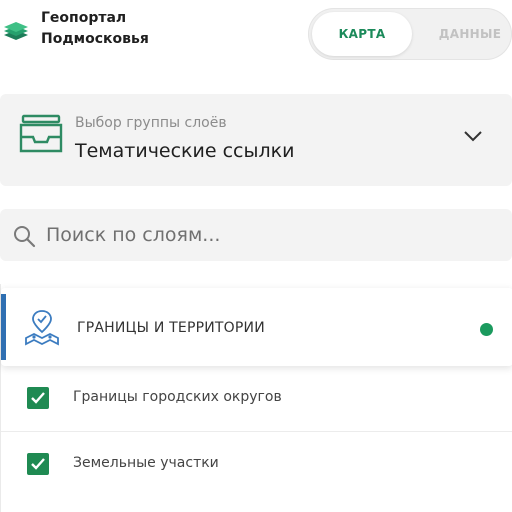 The width and height of the screenshot is (512, 512). What do you see at coordinates (84, 18) in the screenshot?
I see `app-title-line1: Геопортал` at bounding box center [84, 18].